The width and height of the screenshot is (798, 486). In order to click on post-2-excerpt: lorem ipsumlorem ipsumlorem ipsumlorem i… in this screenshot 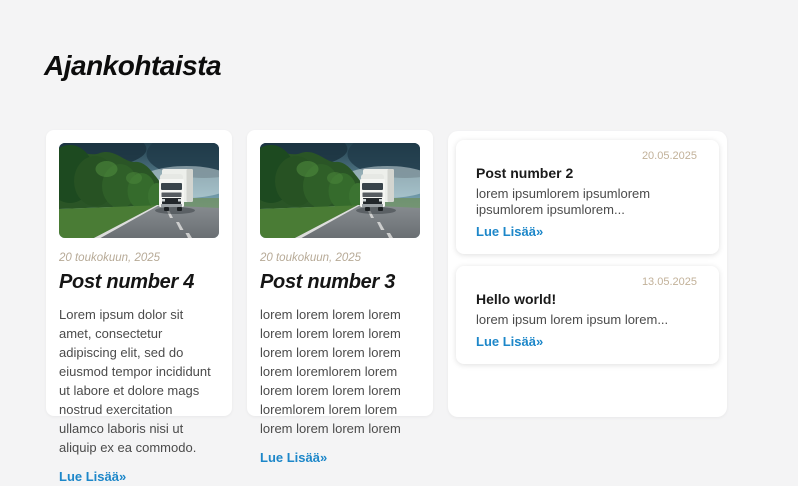, I will do `click(563, 201)`.